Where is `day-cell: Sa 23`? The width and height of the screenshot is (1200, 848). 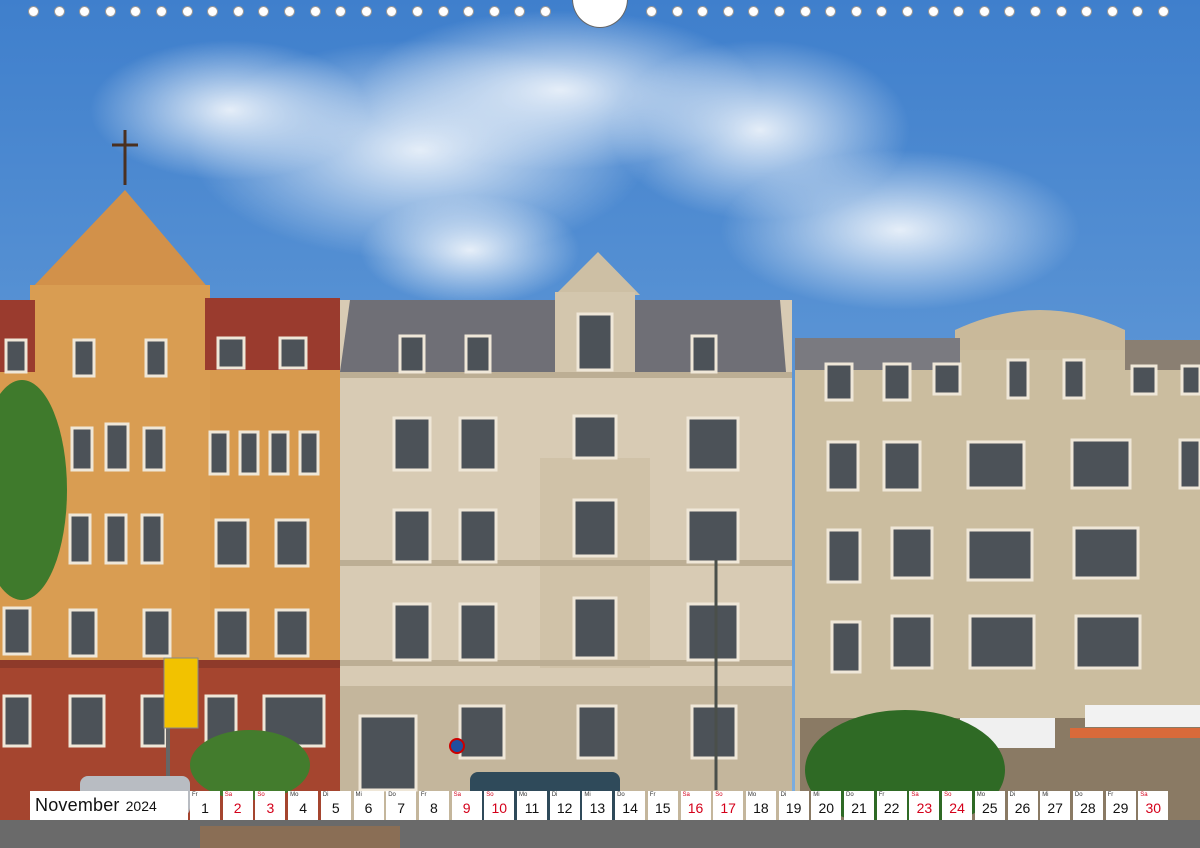 day-cell: Sa 23 is located at coordinates (924, 805).